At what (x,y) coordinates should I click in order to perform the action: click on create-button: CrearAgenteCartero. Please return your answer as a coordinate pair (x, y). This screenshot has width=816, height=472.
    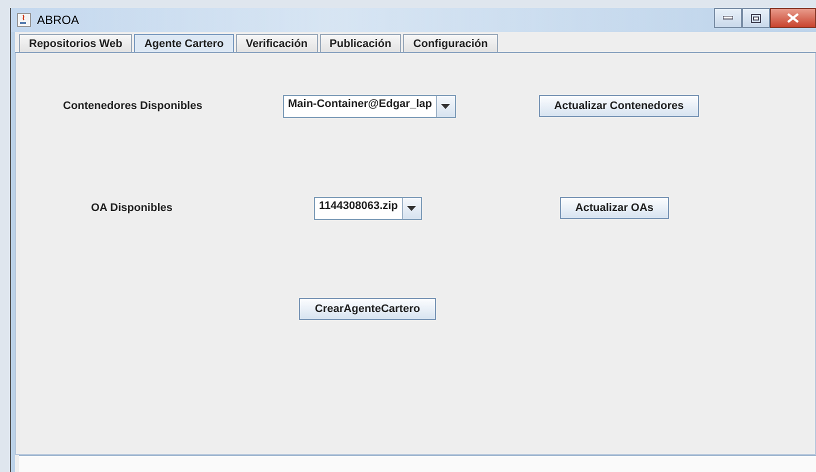
    Looking at the image, I should click on (367, 309).